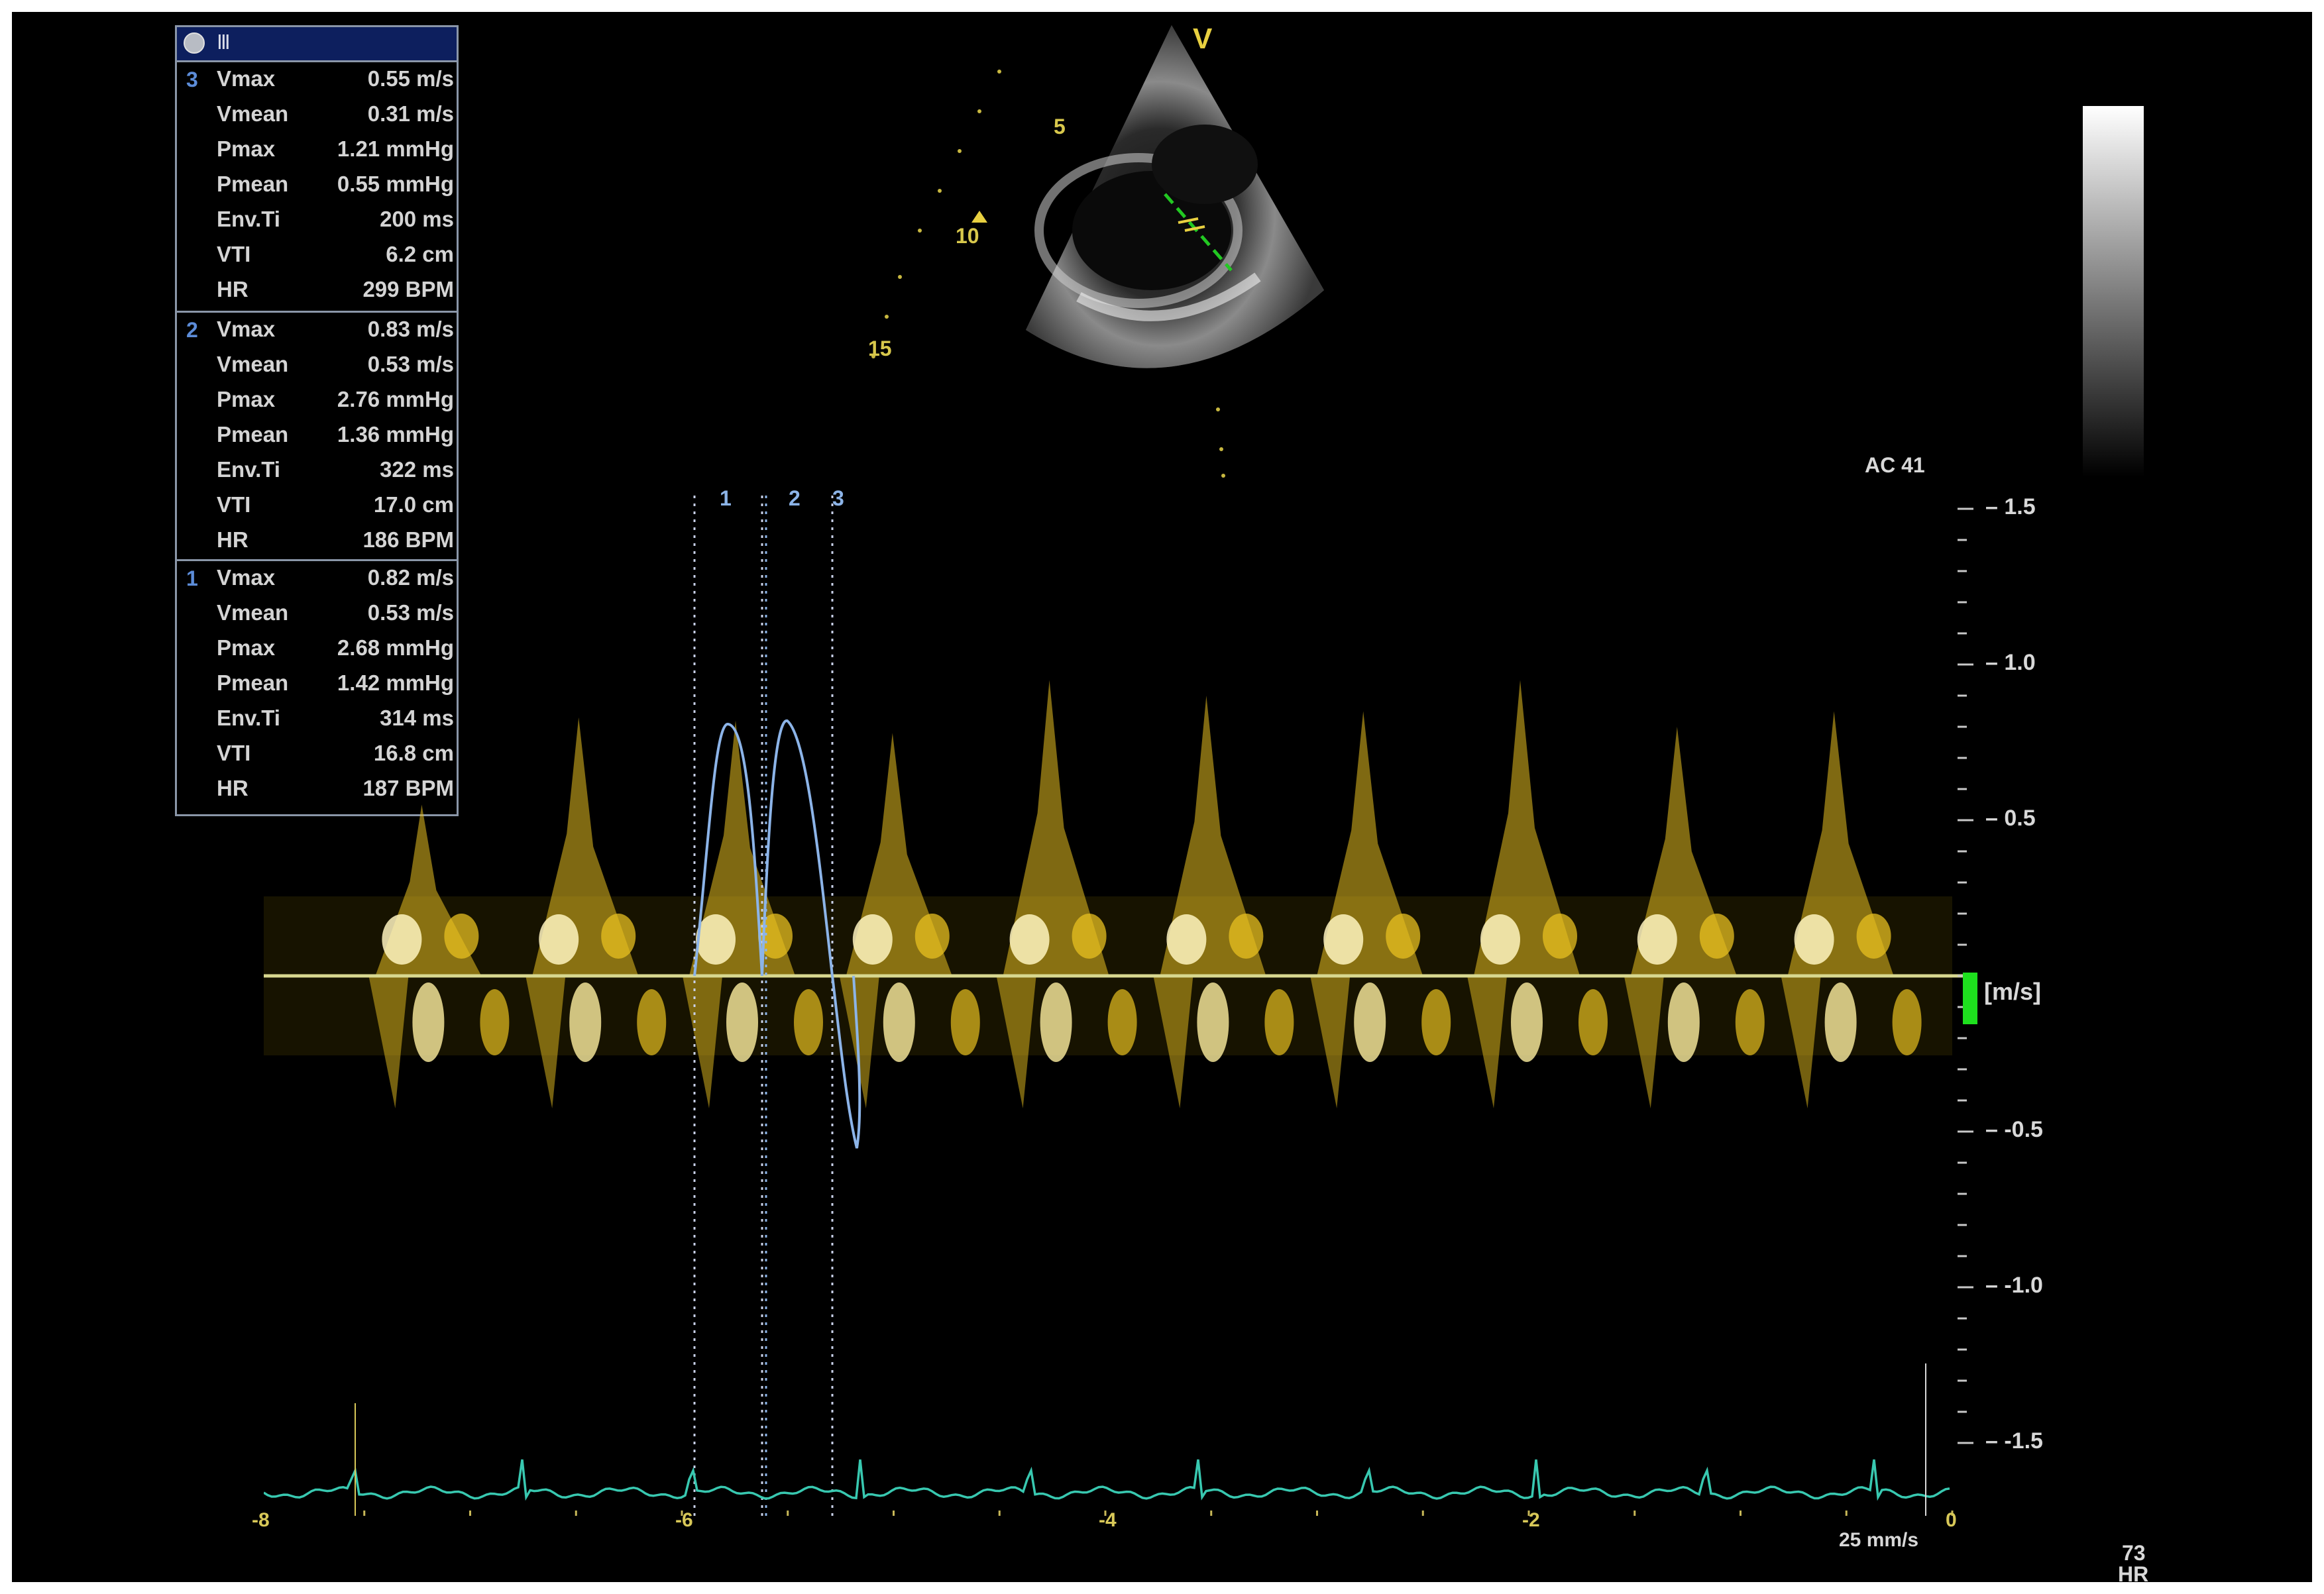 This screenshot has width=2324, height=1594. I want to click on panel-header-label: Ⅲ, so click(224, 43).